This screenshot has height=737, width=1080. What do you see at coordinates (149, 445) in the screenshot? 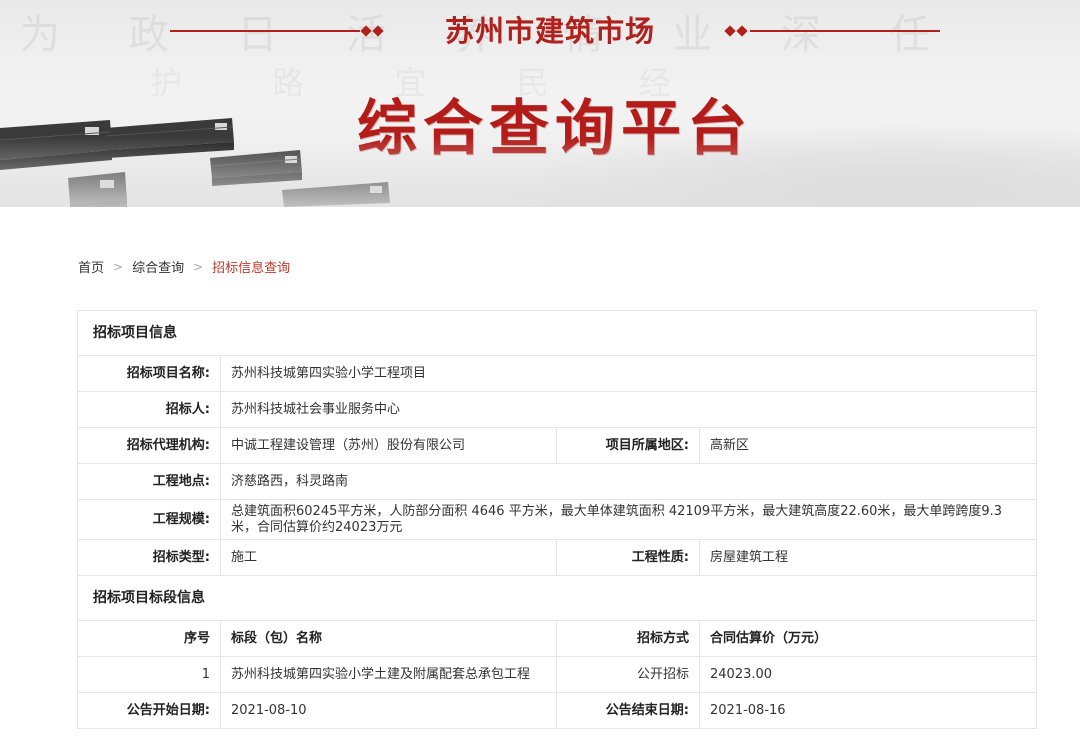
I see `agency-label: 招标代理机构:` at bounding box center [149, 445].